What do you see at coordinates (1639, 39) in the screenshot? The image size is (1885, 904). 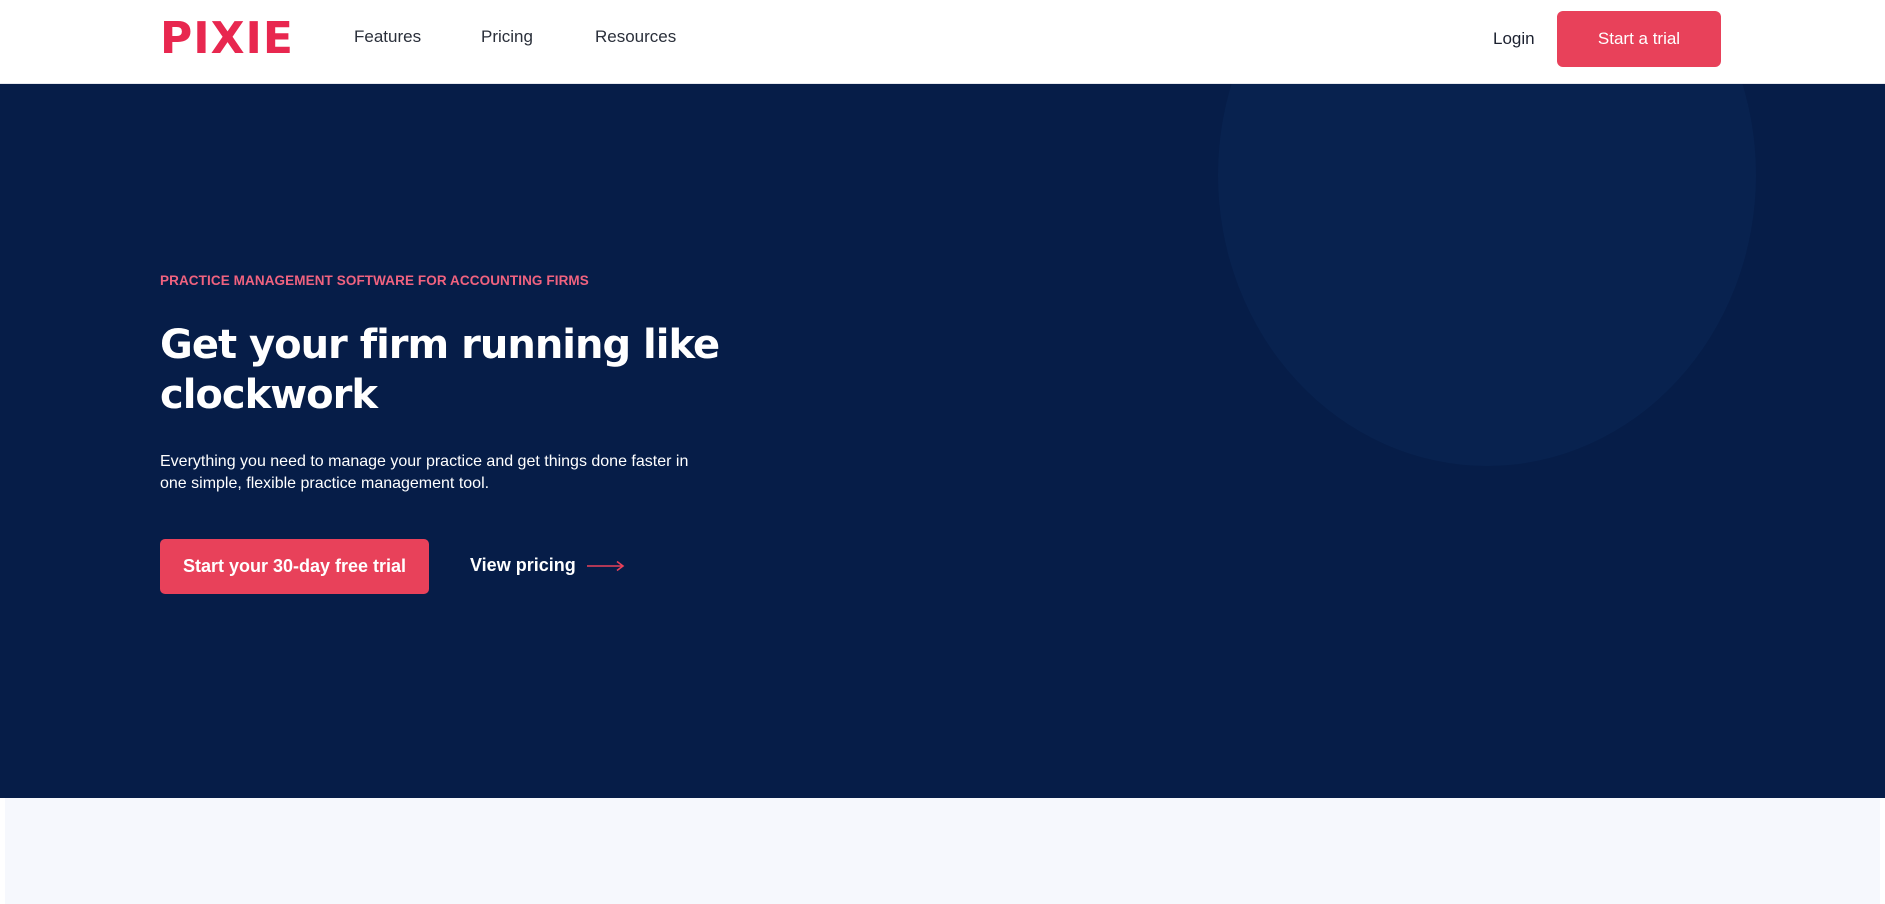 I see `start-trial-button: Start a trial` at bounding box center [1639, 39].